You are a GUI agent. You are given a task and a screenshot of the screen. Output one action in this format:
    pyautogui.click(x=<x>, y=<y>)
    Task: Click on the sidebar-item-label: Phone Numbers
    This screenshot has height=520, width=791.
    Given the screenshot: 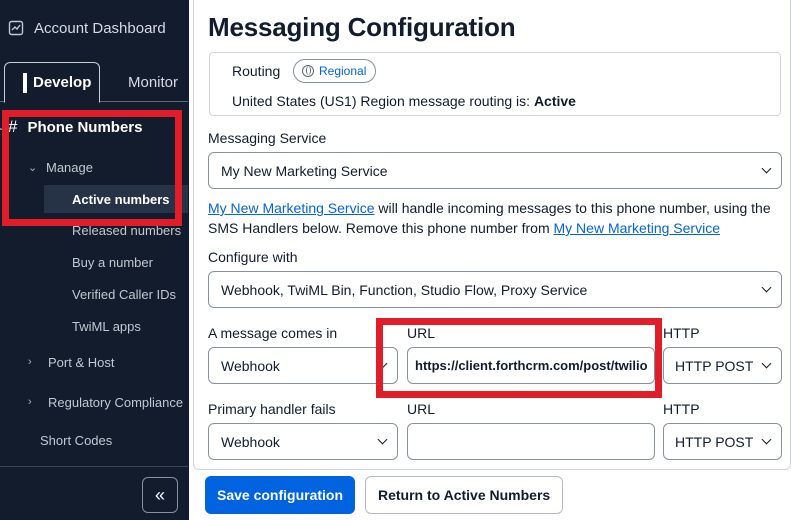 What is the action you would take?
    pyautogui.click(x=85, y=127)
    